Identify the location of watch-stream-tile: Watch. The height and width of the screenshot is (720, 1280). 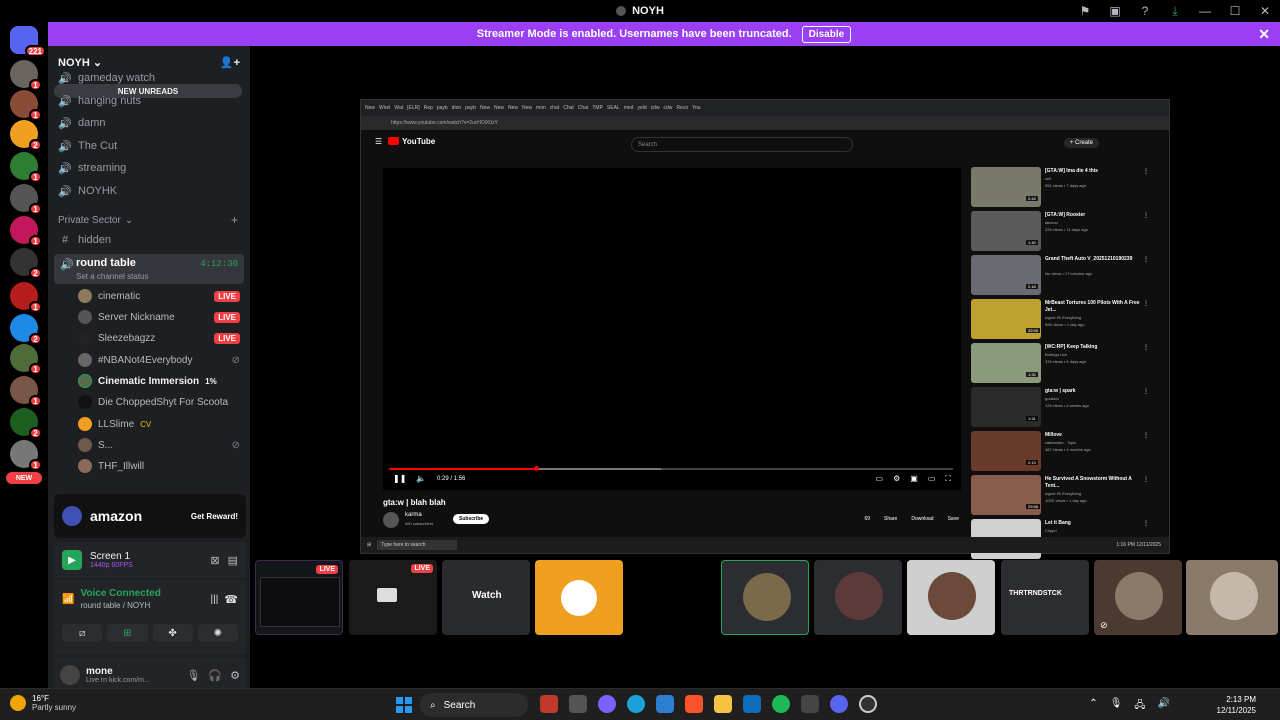
(486, 597).